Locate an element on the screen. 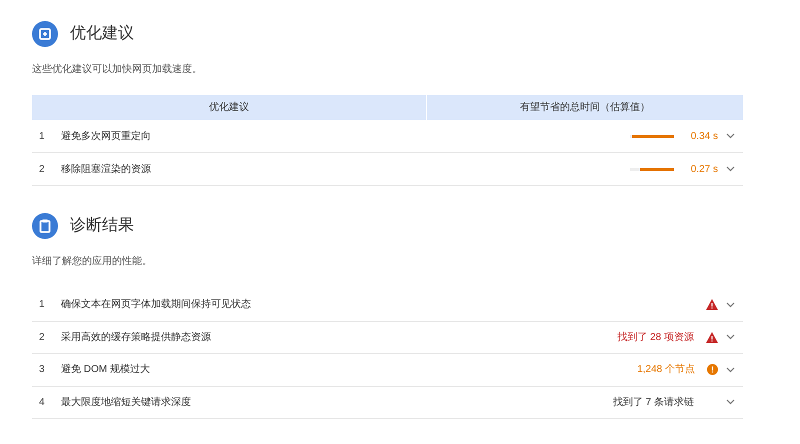  diagnostic-value: 找到了 7 条请求链 is located at coordinates (653, 403).